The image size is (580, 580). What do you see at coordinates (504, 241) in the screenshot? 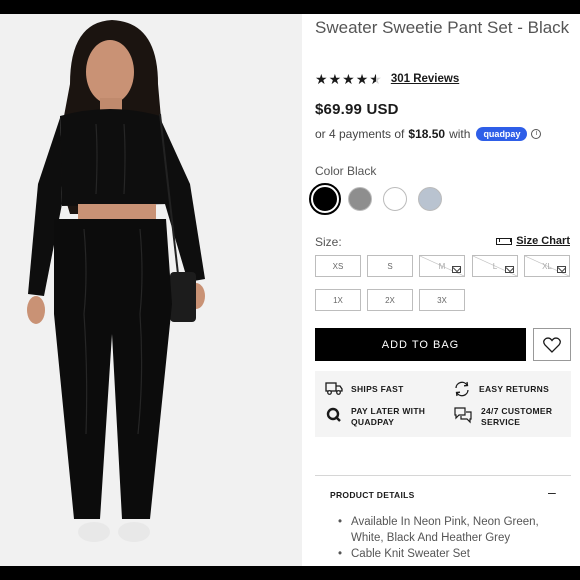
I see `ruler-icon` at bounding box center [504, 241].